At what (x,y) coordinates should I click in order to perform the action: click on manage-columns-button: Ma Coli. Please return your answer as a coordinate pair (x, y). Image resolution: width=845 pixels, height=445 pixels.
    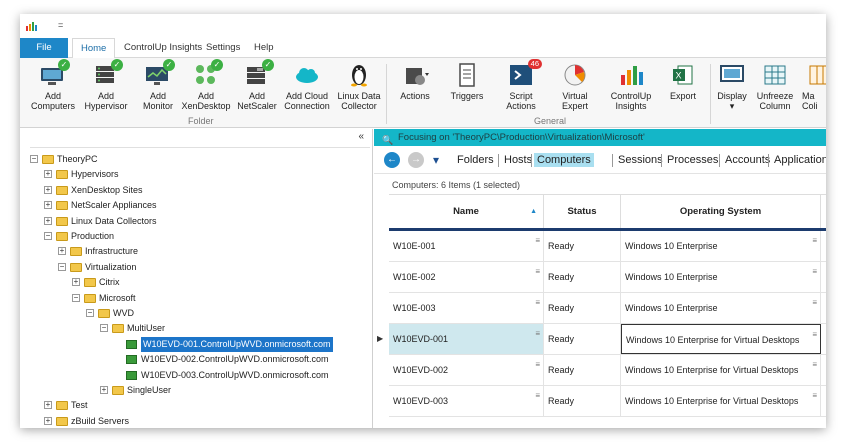
    Looking at the image, I should click on (814, 86).